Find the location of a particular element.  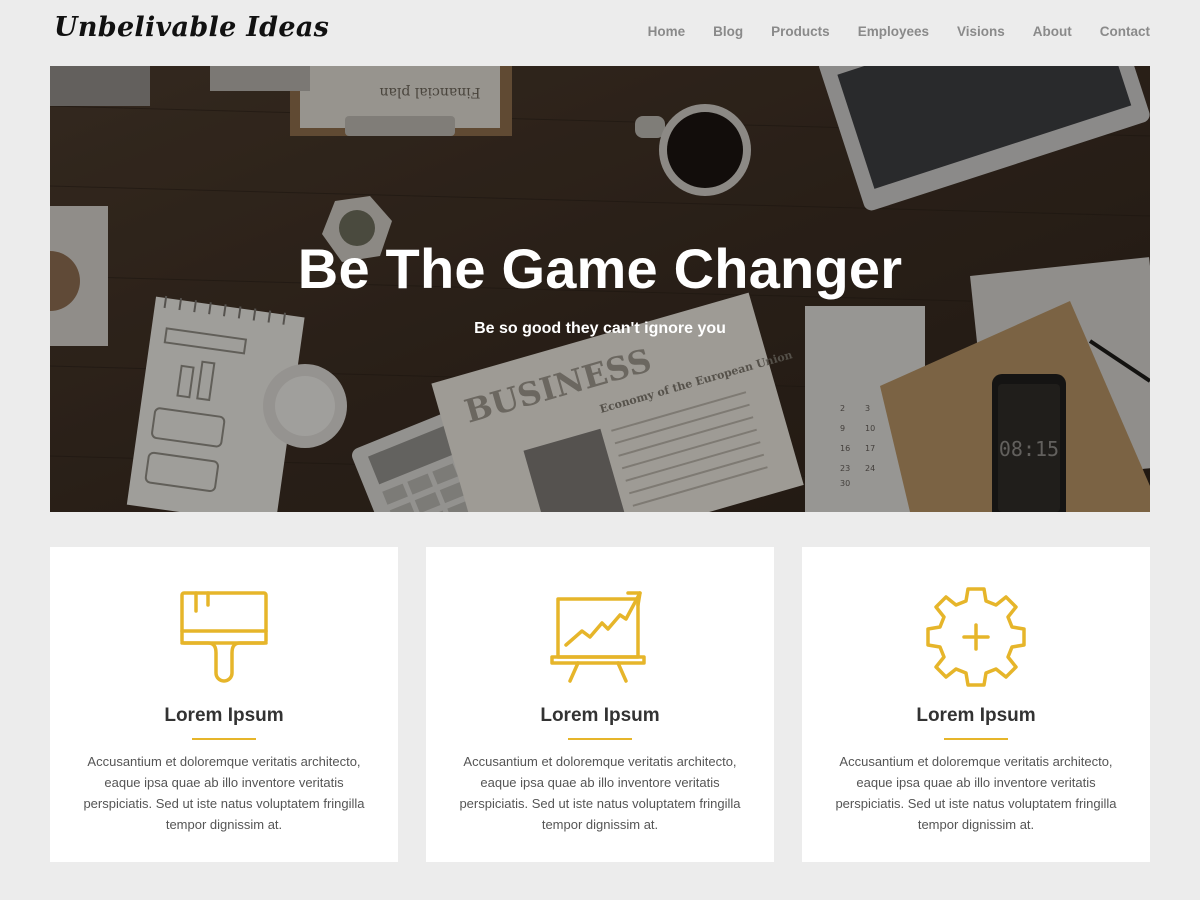

nav-home: Home is located at coordinates (667, 31).